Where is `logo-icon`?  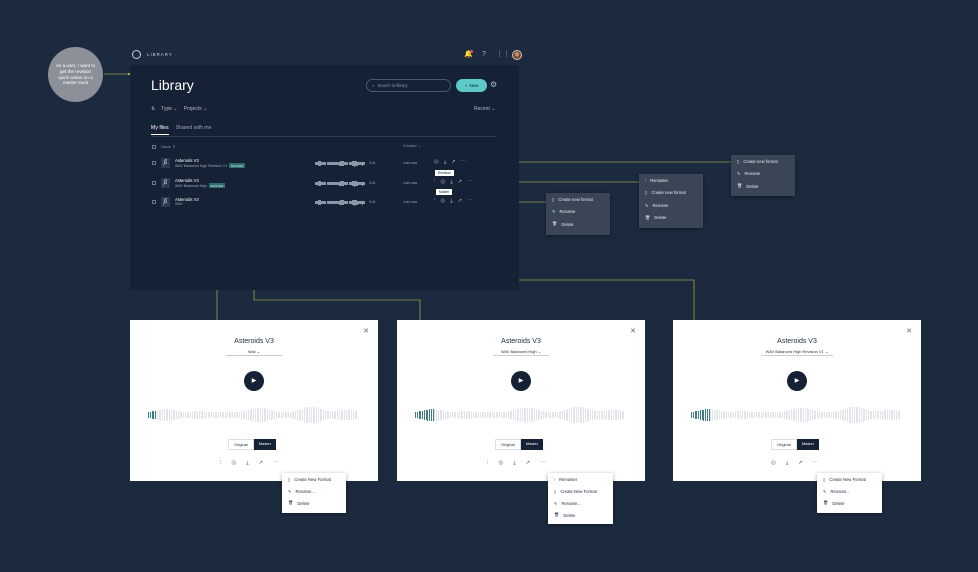 logo-icon is located at coordinates (136, 54).